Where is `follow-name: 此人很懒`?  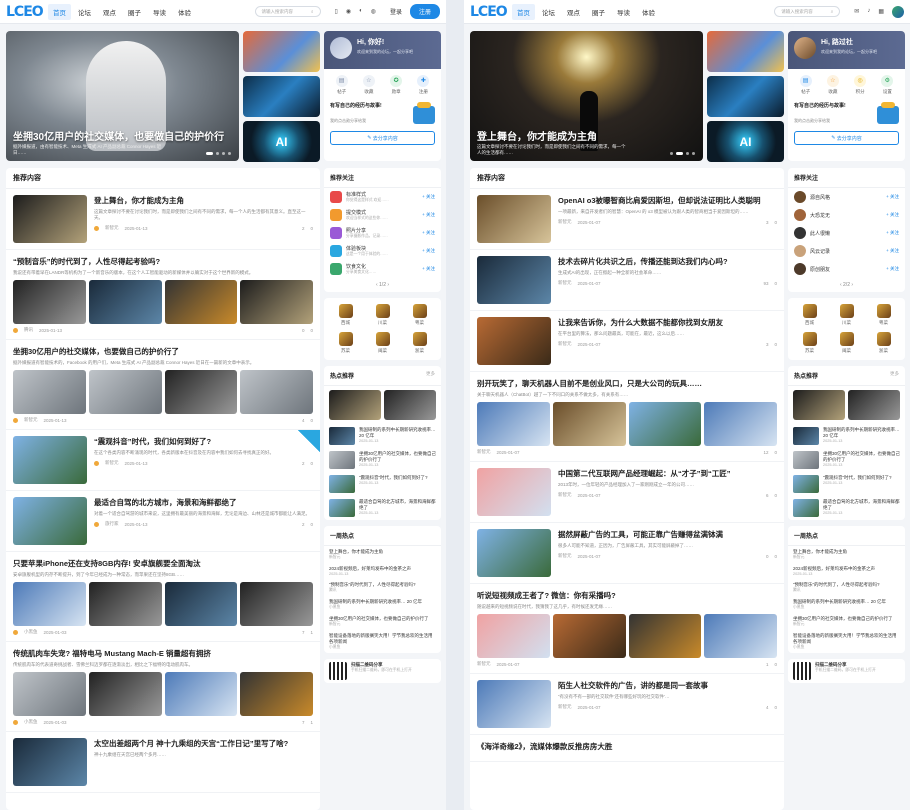 follow-name: 此人很懒 is located at coordinates (820, 233).